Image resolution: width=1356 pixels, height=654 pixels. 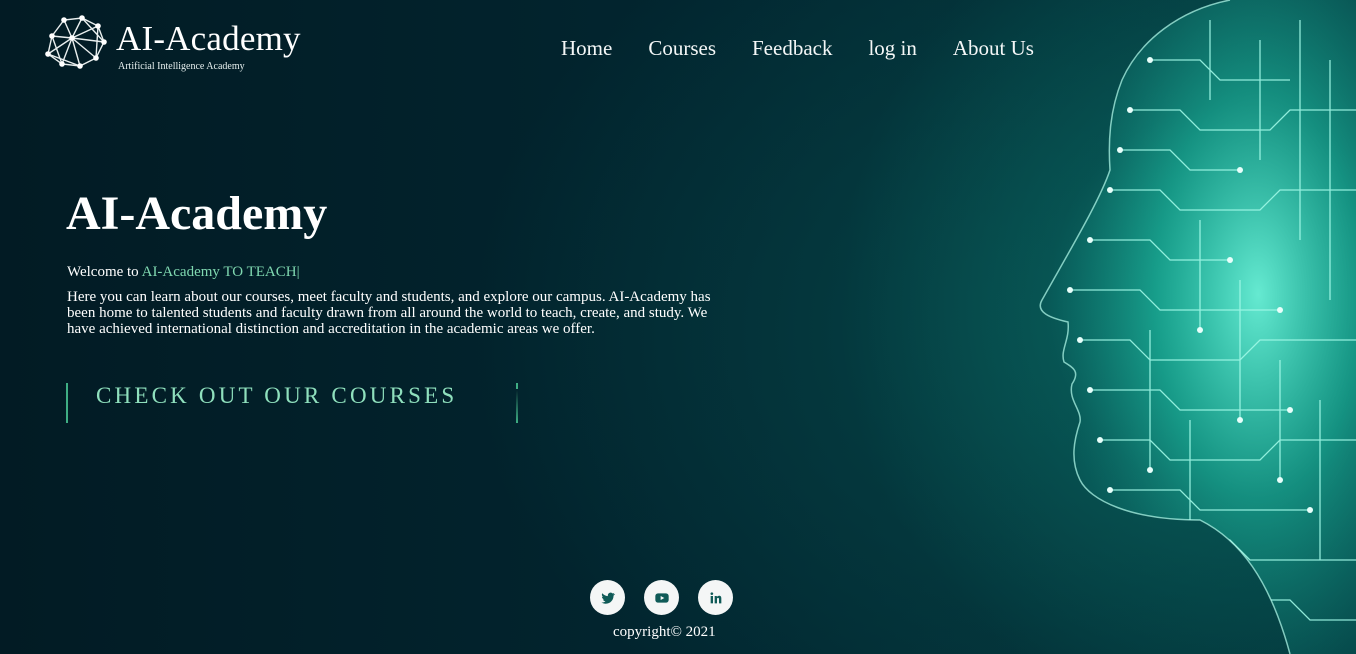 I want to click on nav-item-courses: Courses, so click(x=682, y=48).